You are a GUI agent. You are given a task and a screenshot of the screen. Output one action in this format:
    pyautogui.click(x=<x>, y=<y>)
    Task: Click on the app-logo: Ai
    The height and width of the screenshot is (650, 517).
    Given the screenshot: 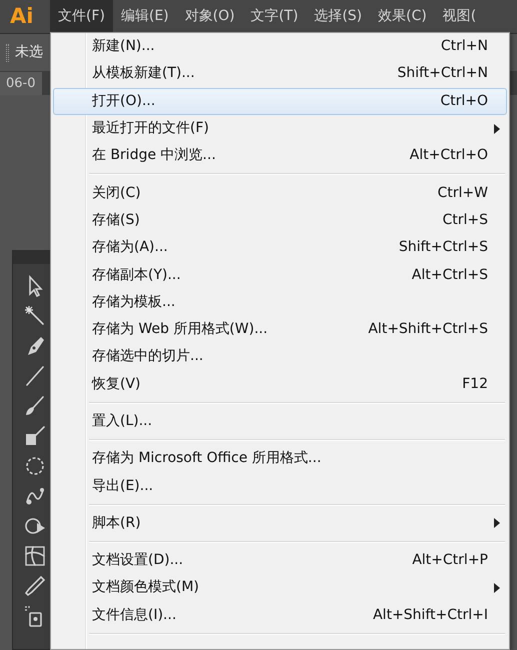 What is the action you would take?
    pyautogui.click(x=22, y=16)
    